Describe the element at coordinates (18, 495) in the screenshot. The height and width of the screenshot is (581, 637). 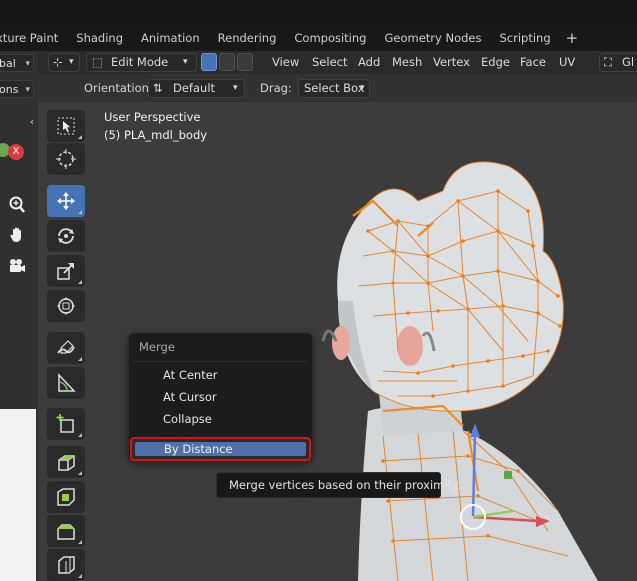
I see `left-panel-canvas` at that location.